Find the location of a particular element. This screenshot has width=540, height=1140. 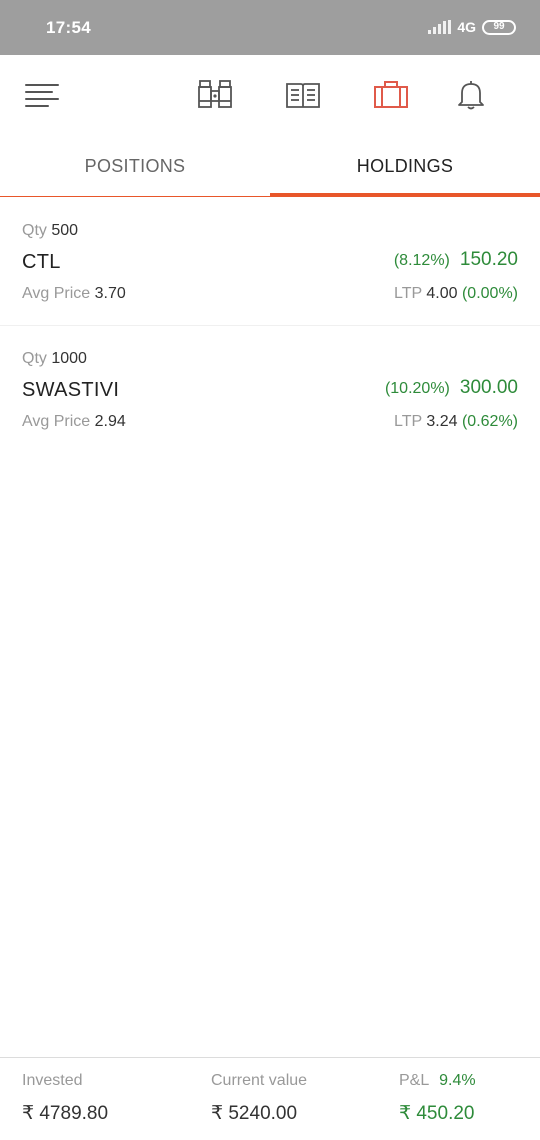

avg-price: Avg Price 2.94 is located at coordinates (74, 422).